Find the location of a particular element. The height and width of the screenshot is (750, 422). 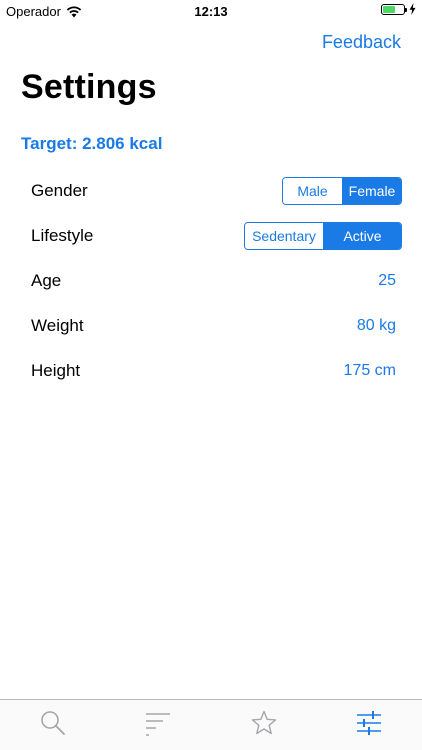

tab-favorites is located at coordinates (264, 725).